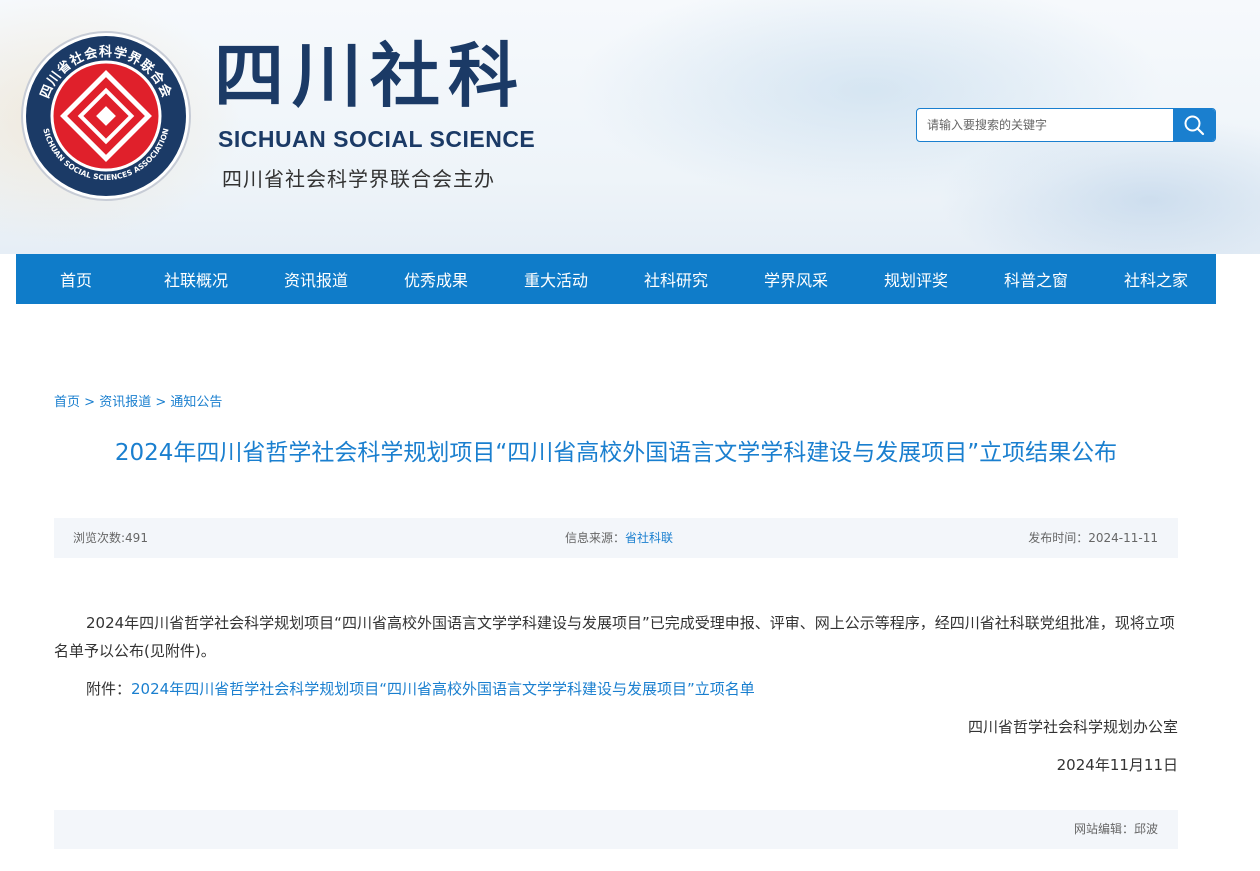 This screenshot has height=871, width=1260. I want to click on site-editor-label: 网站编辑：, so click(1103, 829).